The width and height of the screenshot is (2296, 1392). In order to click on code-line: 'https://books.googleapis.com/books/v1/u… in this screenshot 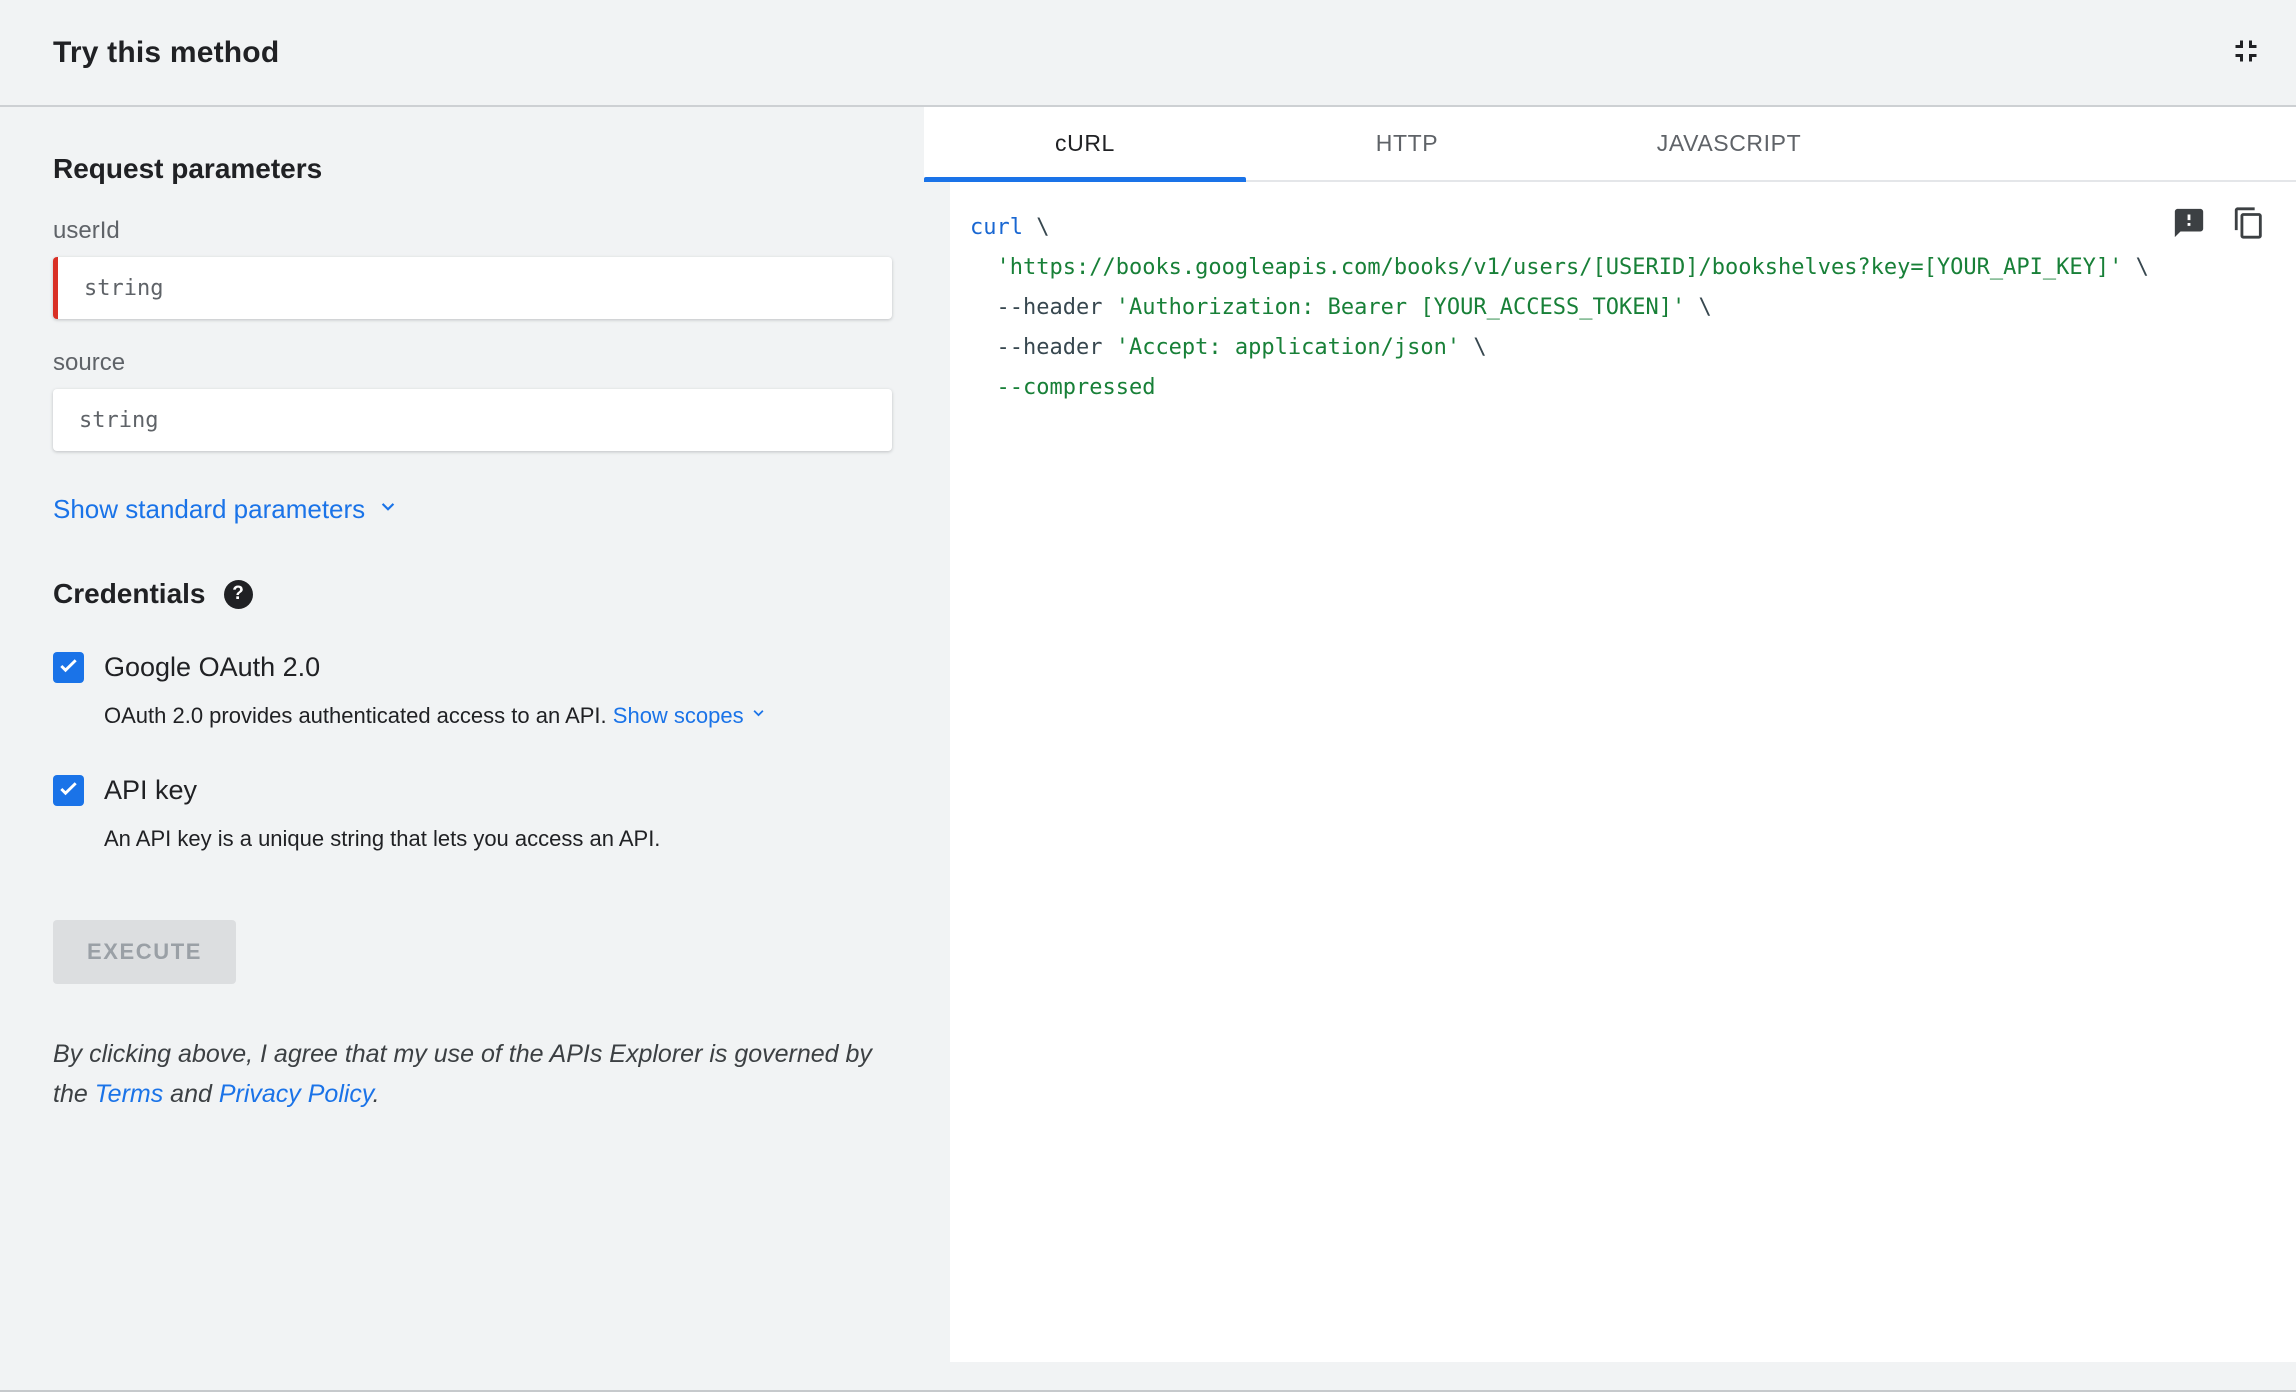, I will do `click(1618, 268)`.